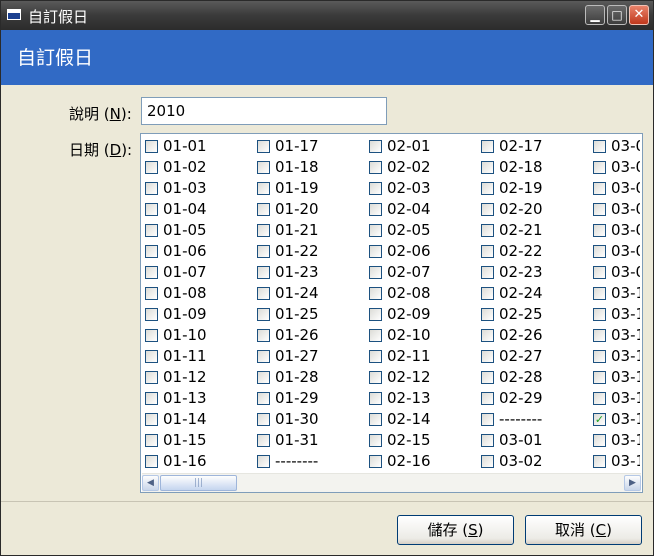 This screenshot has width=654, height=556. Describe the element at coordinates (199, 146) in the screenshot. I see `date-item: 01-01` at that location.